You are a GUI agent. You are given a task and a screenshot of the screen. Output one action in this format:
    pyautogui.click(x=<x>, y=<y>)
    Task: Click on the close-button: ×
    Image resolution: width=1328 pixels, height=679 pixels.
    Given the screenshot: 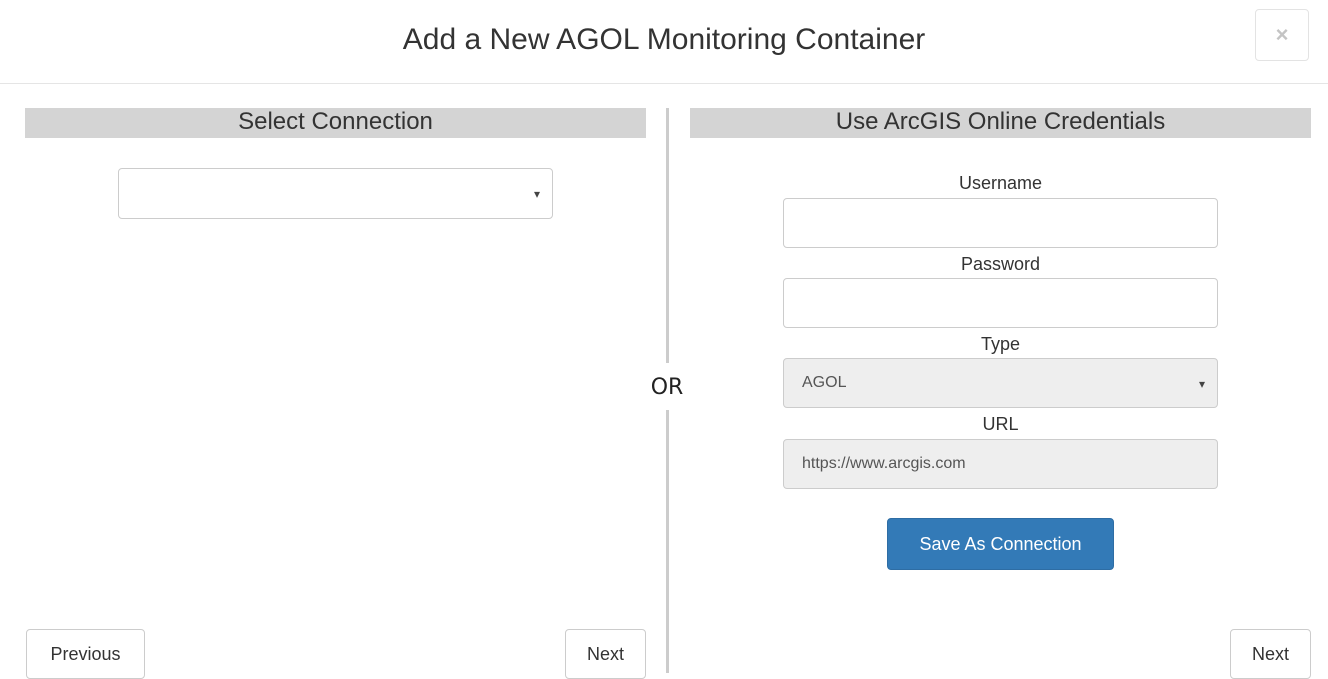 What is the action you would take?
    pyautogui.click(x=1282, y=35)
    